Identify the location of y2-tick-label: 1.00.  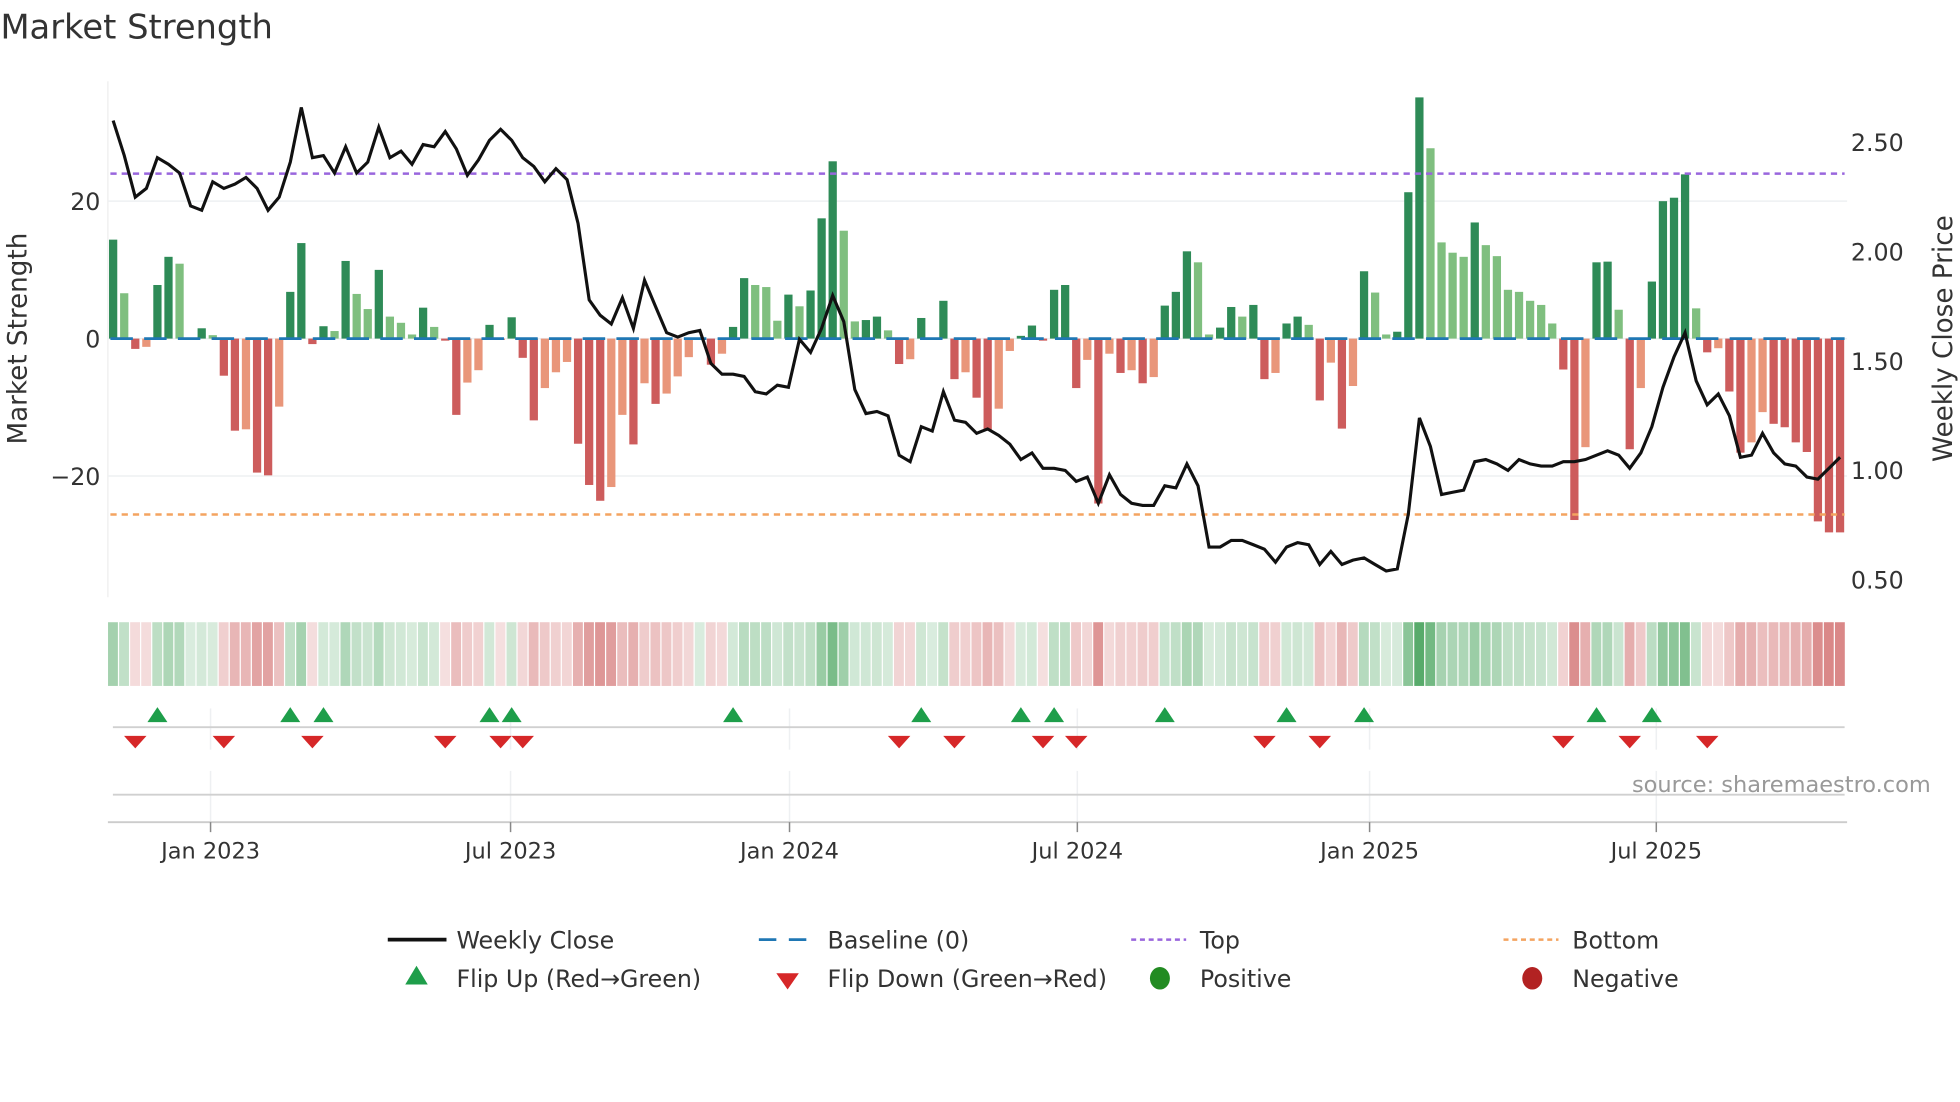
(1877, 471).